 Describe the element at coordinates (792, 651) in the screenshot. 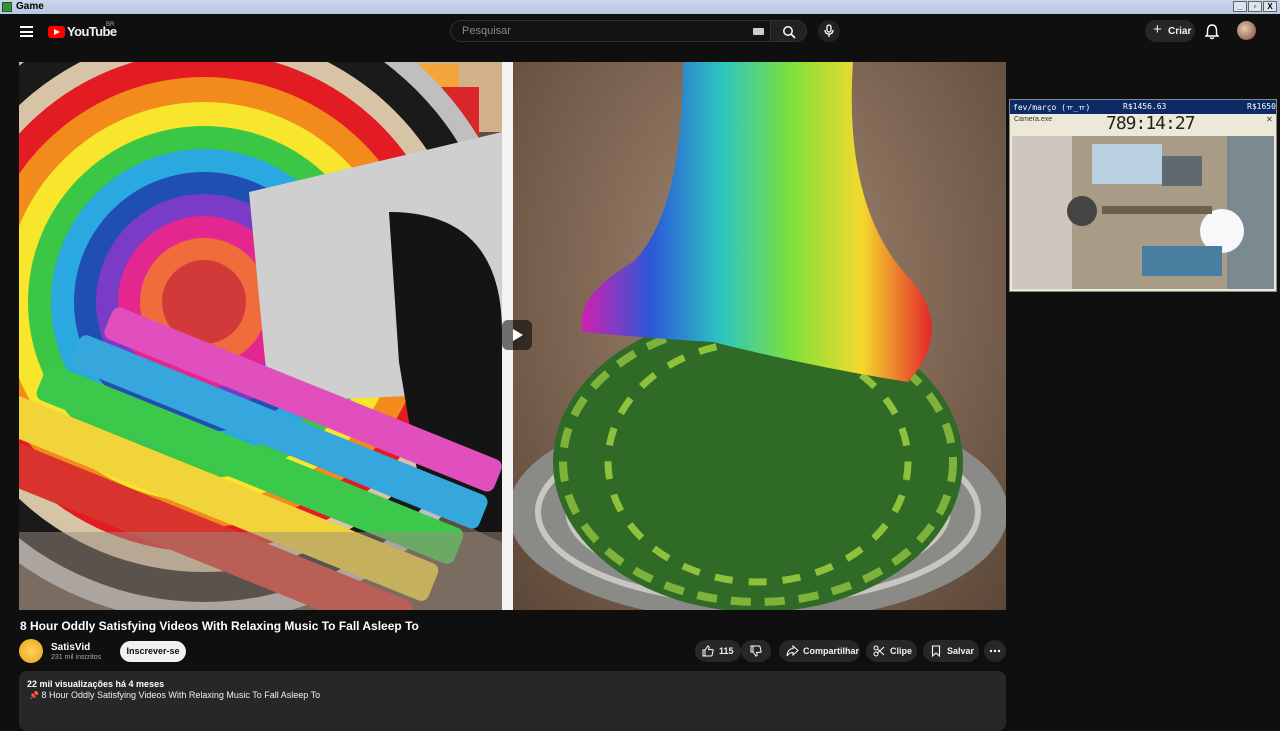

I see `share-icon` at that location.